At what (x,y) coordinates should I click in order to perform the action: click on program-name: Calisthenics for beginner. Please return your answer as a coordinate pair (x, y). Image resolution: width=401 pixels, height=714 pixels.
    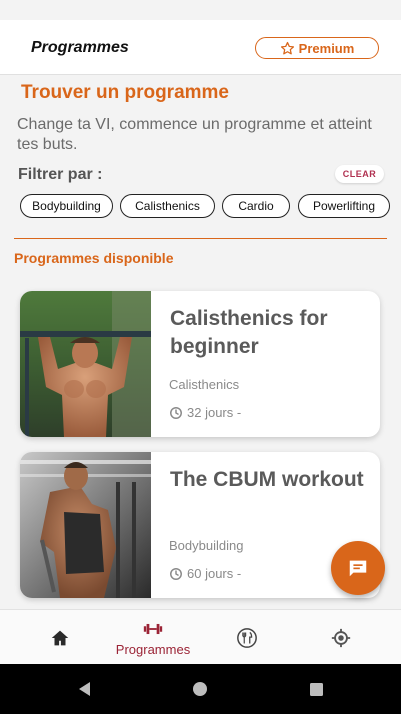
    Looking at the image, I should click on (249, 332).